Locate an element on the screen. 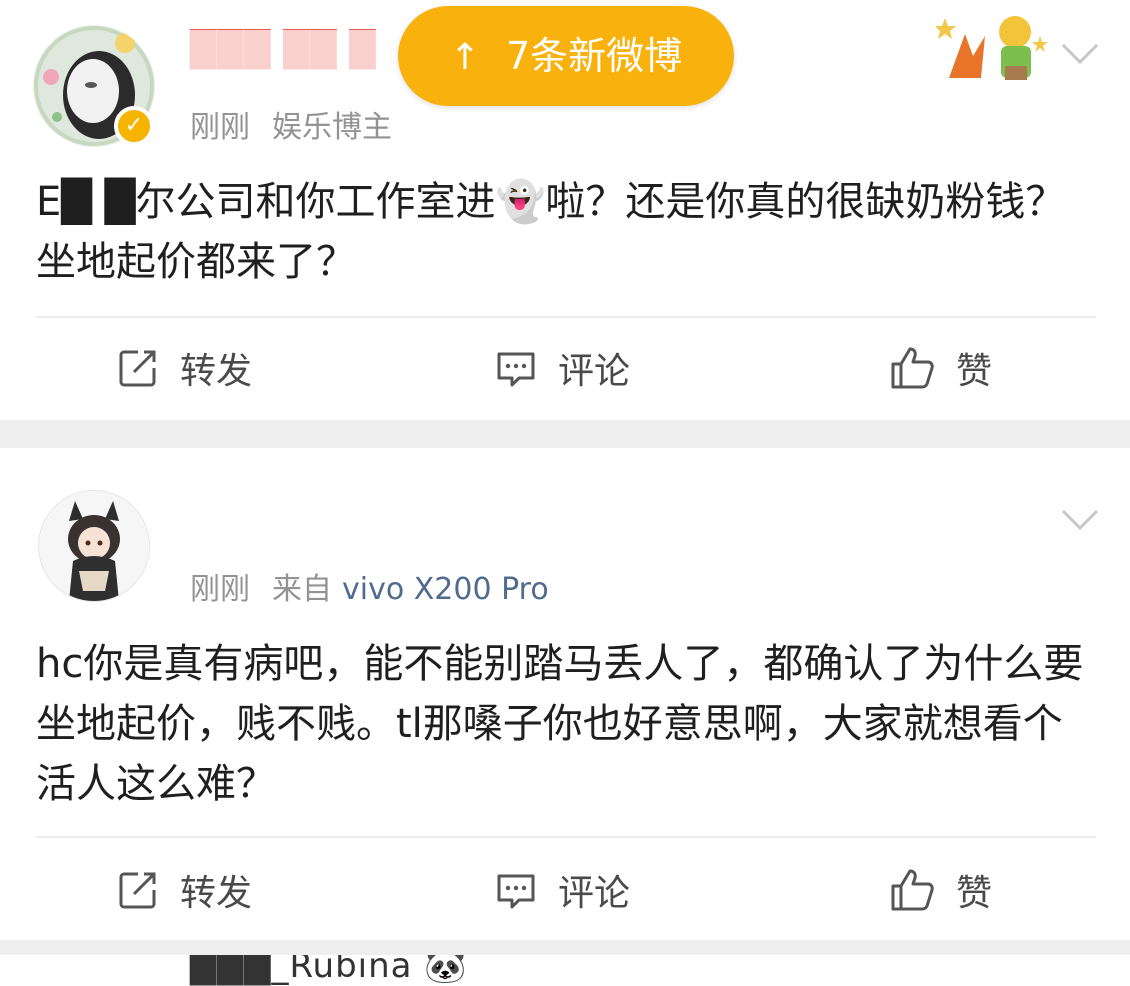 The height and width of the screenshot is (986, 1130). verified-badge-icon: ✓ is located at coordinates (134, 126).